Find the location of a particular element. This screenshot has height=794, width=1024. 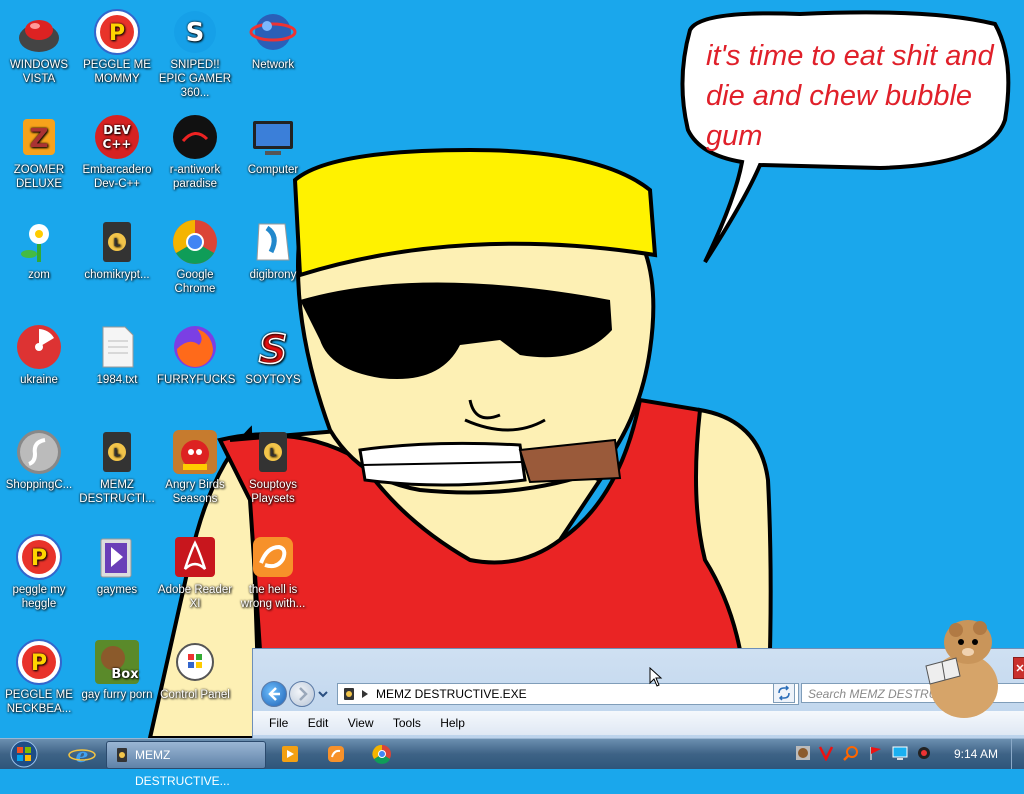

desktop-icon-label: ZOOMER DELUXE is located at coordinates (39, 177).